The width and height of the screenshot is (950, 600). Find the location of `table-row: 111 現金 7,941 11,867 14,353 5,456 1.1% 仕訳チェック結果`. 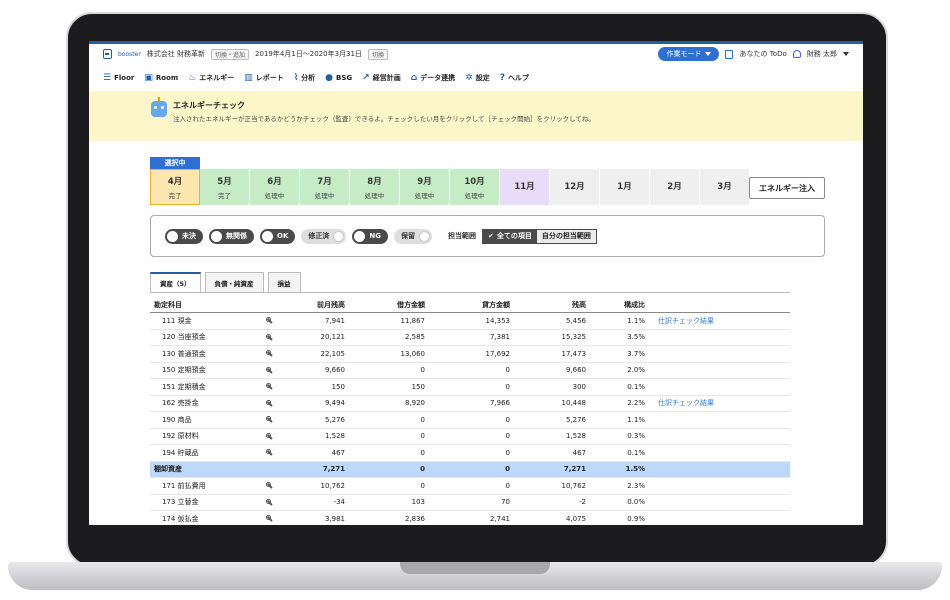

table-row: 111 現金 7,941 11,867 14,353 5,456 1.1% 仕訳チェック結果 is located at coordinates (470, 321).